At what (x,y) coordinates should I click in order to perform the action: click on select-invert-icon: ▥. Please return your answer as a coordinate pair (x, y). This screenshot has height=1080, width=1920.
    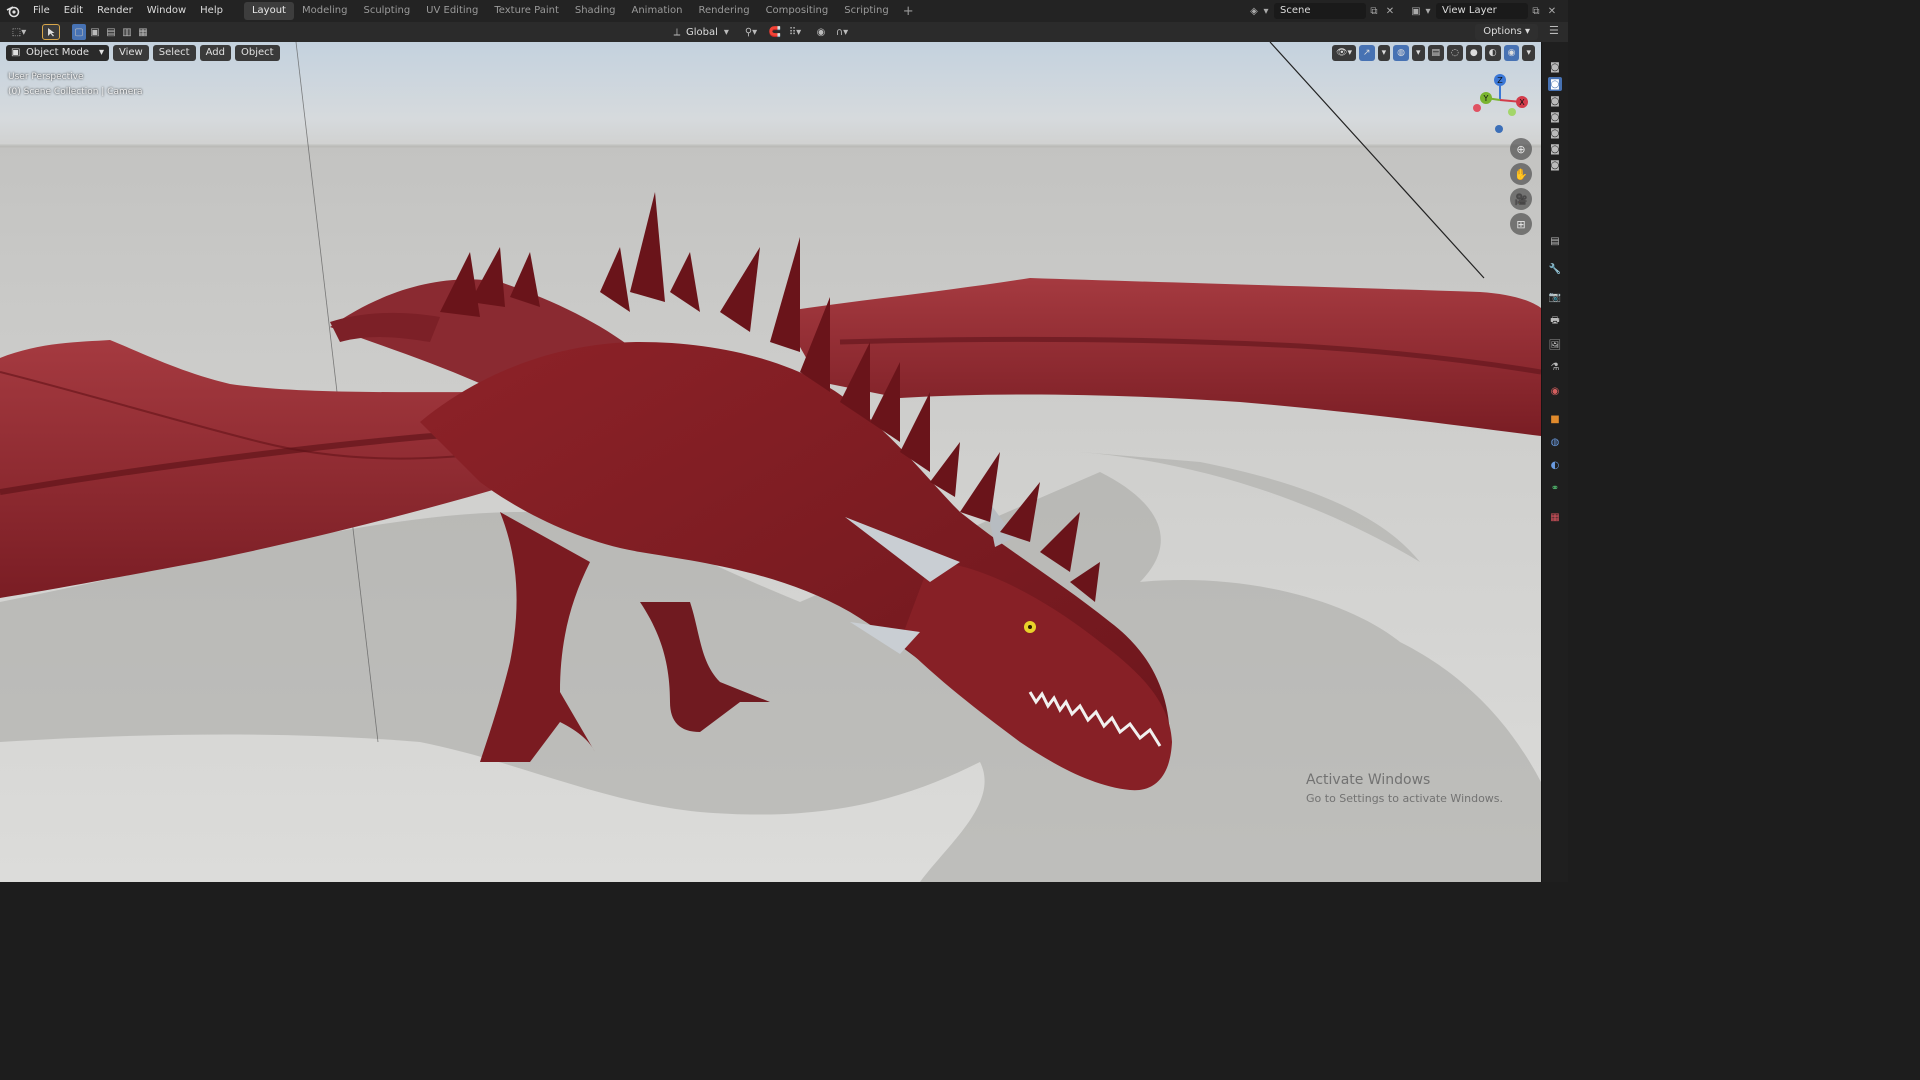
    Looking at the image, I should click on (127, 32).